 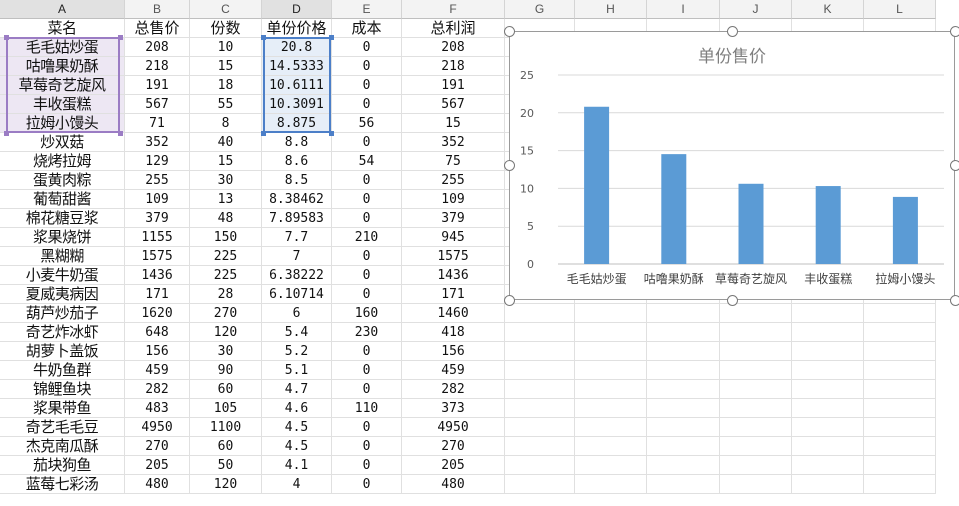 What do you see at coordinates (367, 47) in the screenshot?
I see `cell-e2: 0` at bounding box center [367, 47].